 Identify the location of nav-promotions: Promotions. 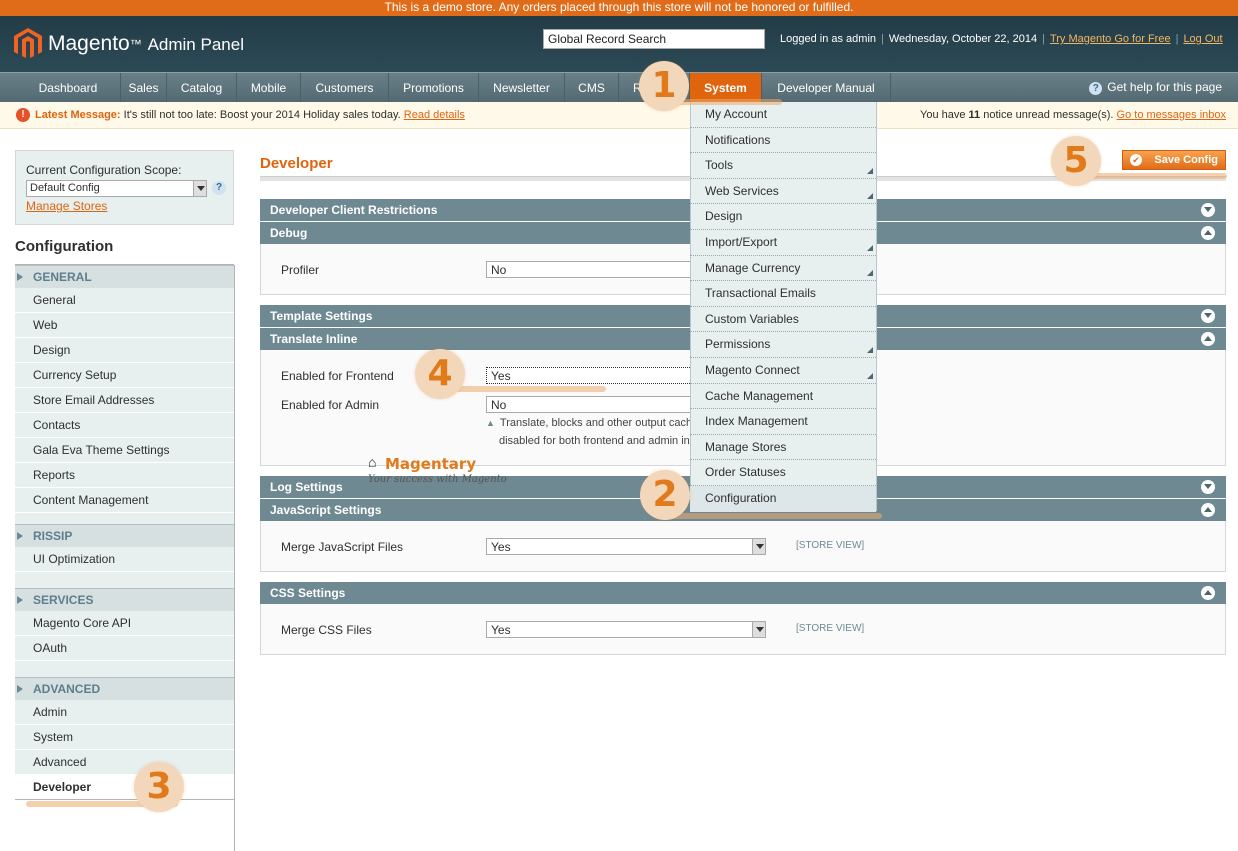
(434, 88).